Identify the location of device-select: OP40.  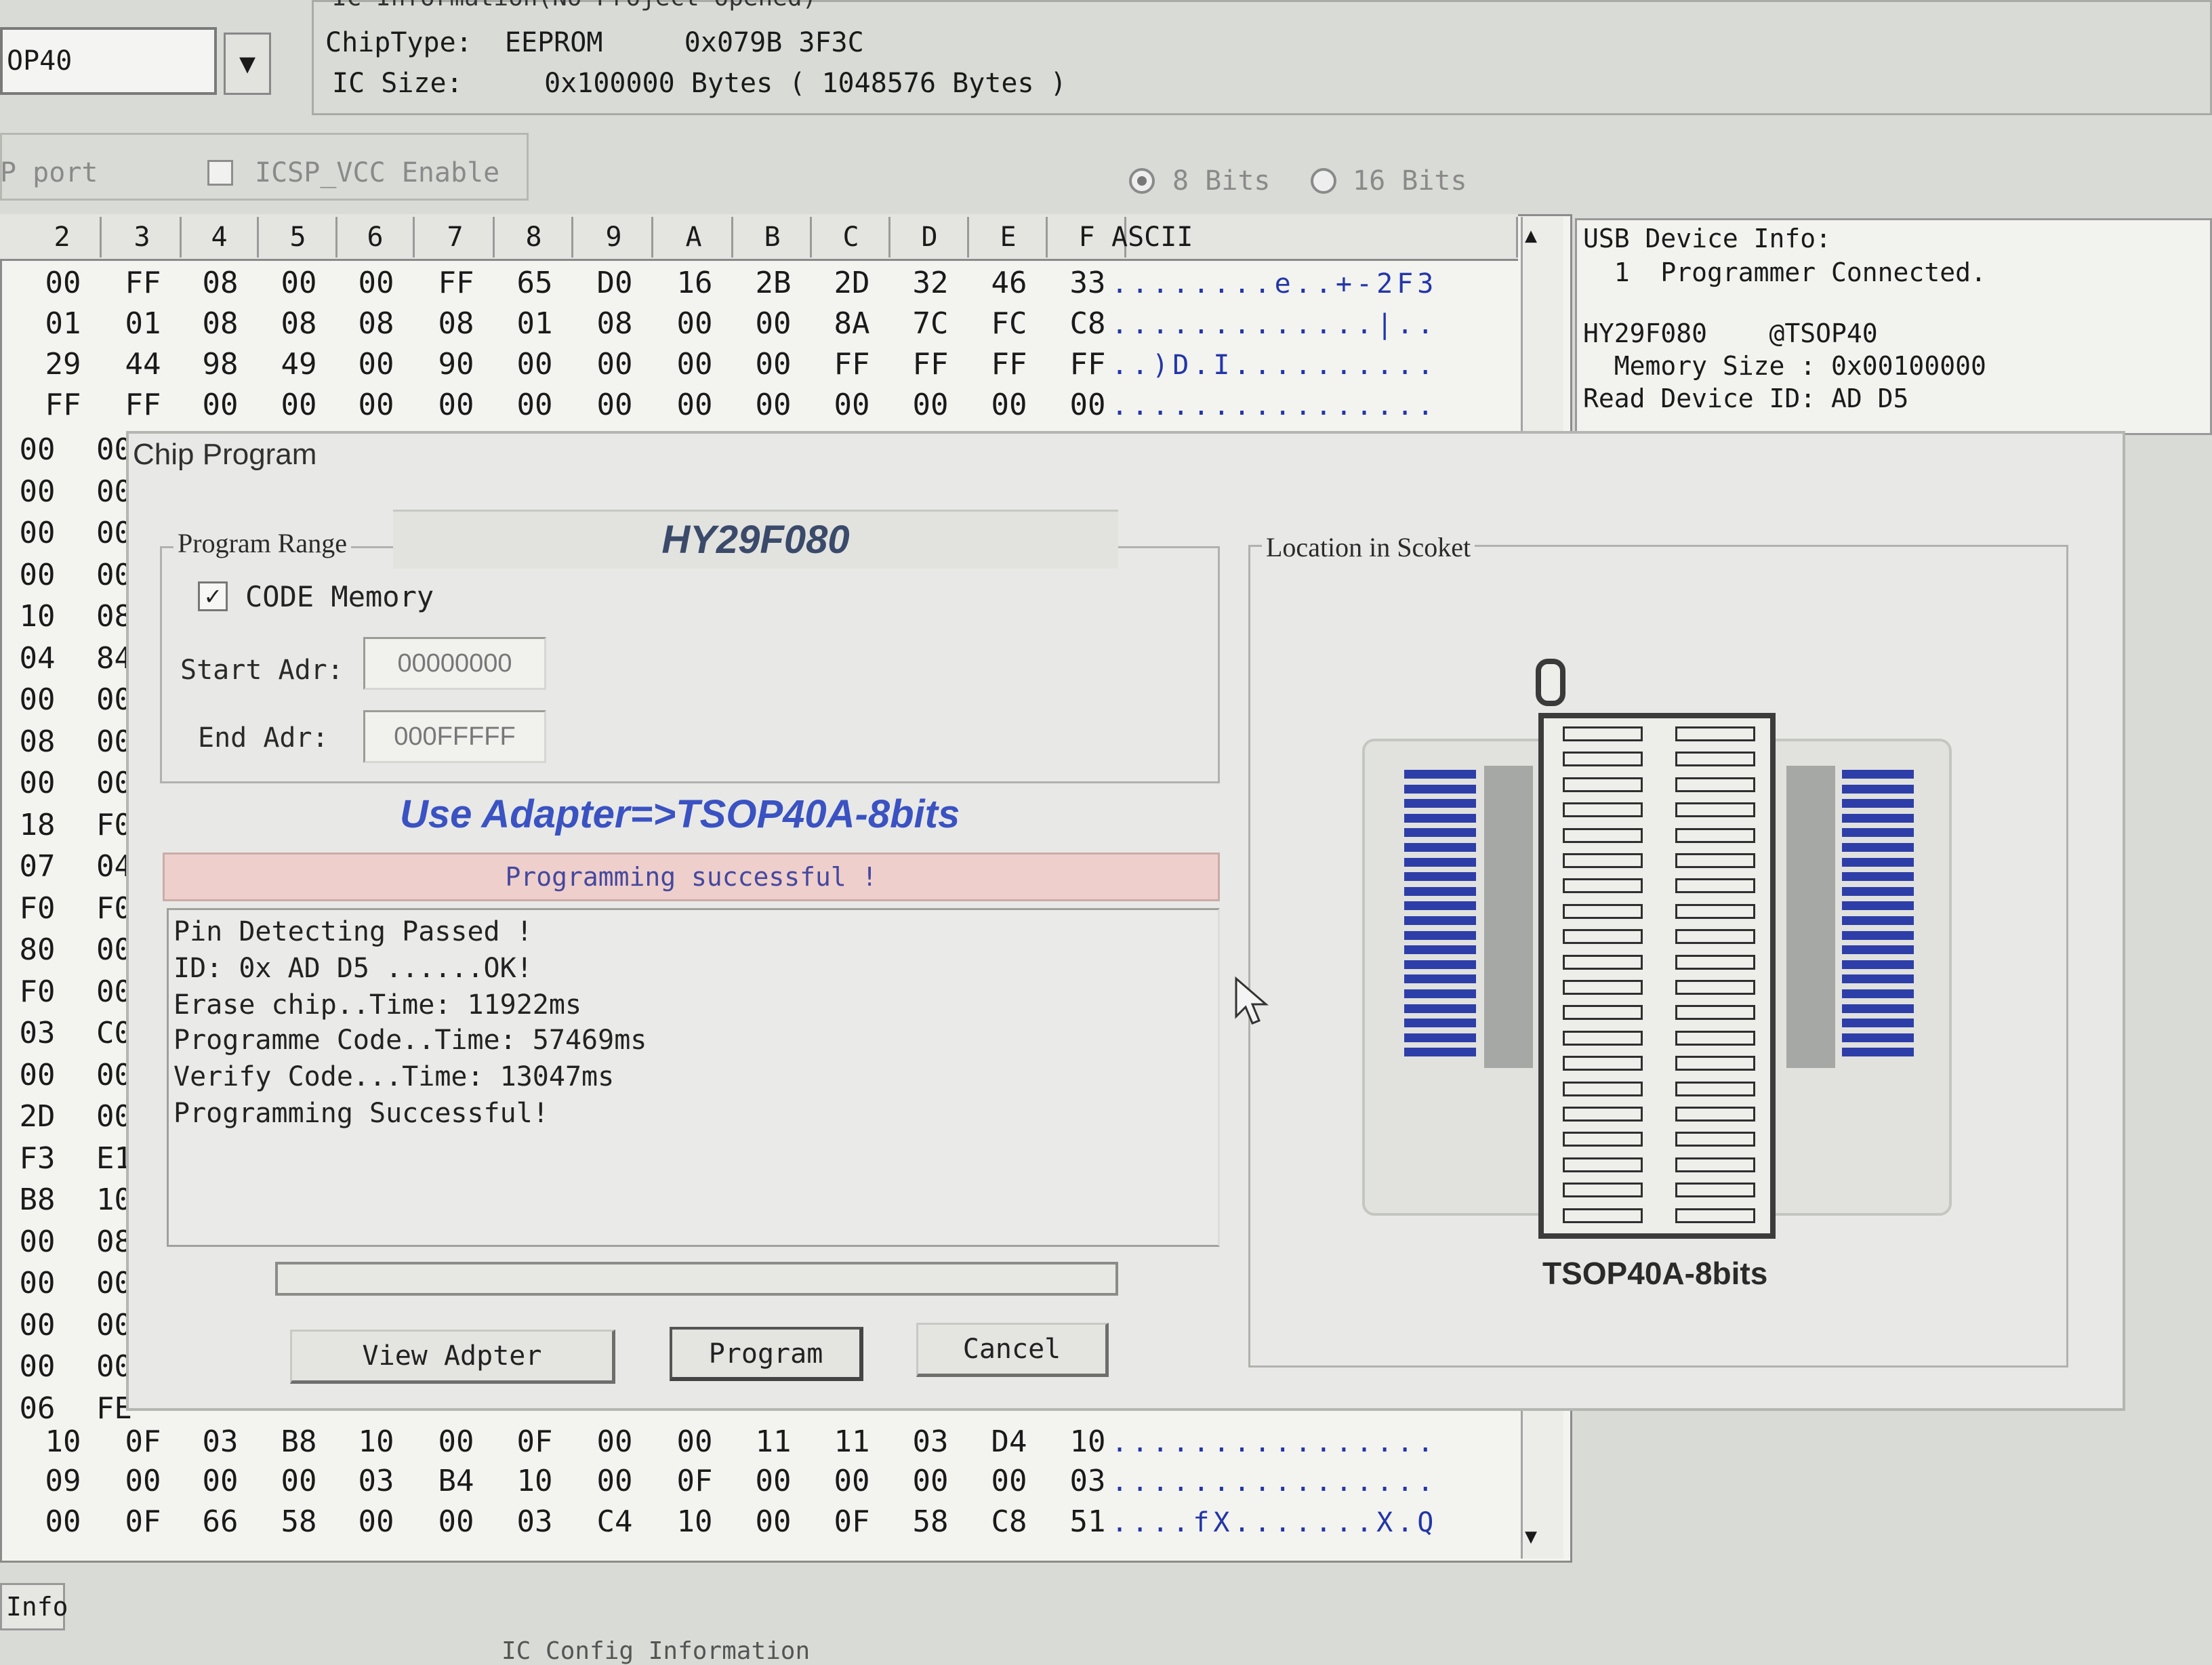
(108, 61).